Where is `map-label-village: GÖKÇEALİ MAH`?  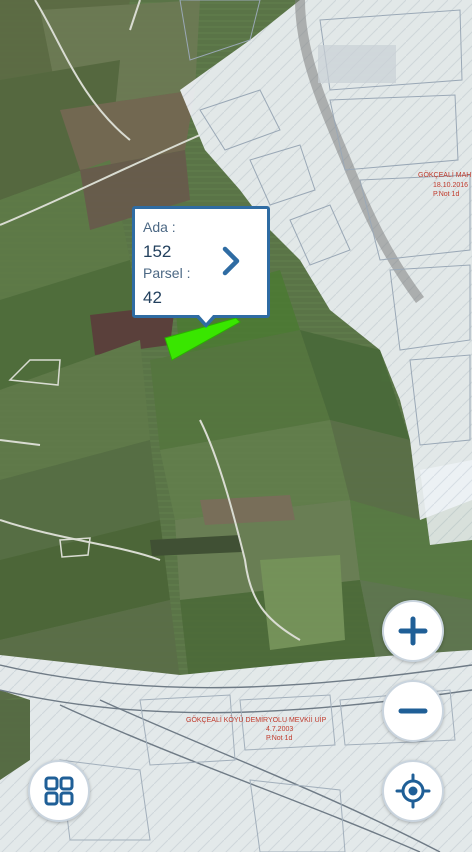 map-label-village: GÖKÇEALİ MAH is located at coordinates (444, 174).